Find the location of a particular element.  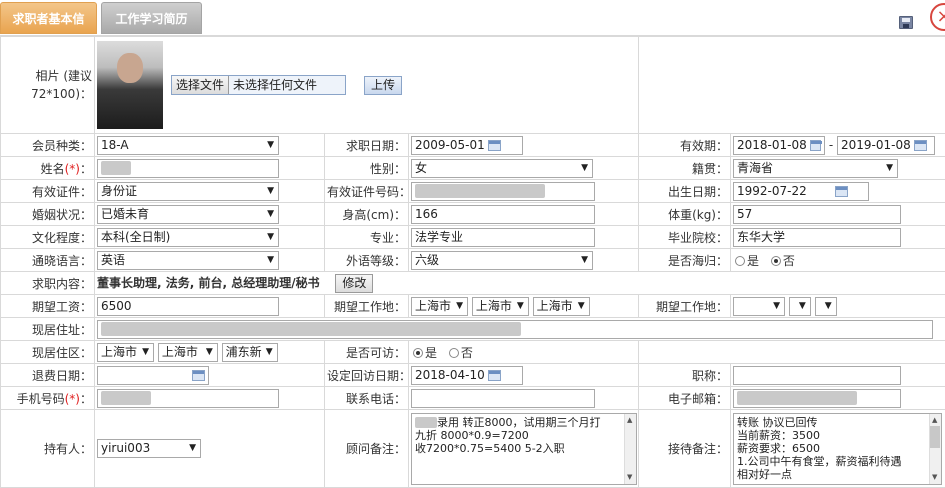

contact-yes-label: 是 is located at coordinates (431, 353).